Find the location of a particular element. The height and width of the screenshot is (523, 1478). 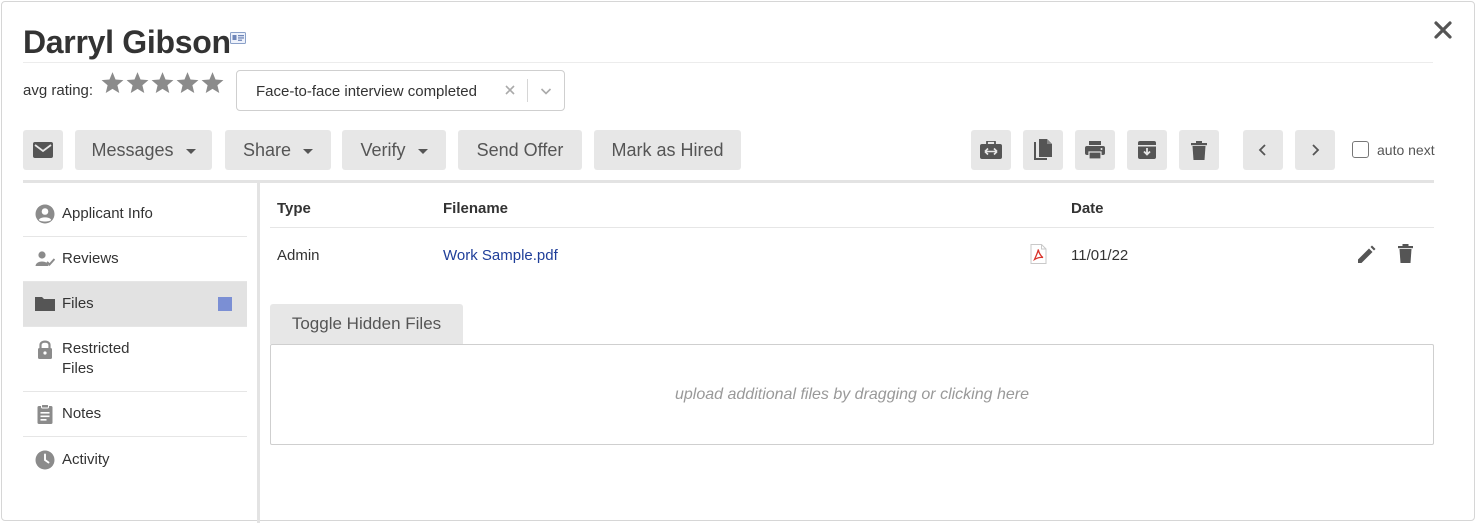

print-button is located at coordinates (1095, 150).